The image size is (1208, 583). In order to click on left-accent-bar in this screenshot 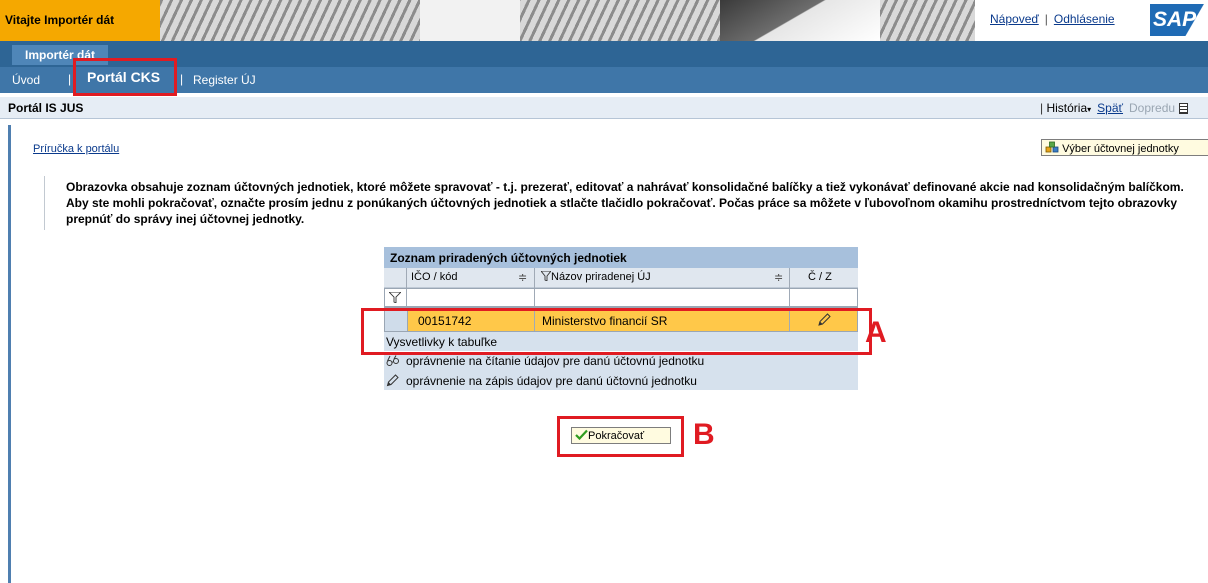, I will do `click(9, 354)`.